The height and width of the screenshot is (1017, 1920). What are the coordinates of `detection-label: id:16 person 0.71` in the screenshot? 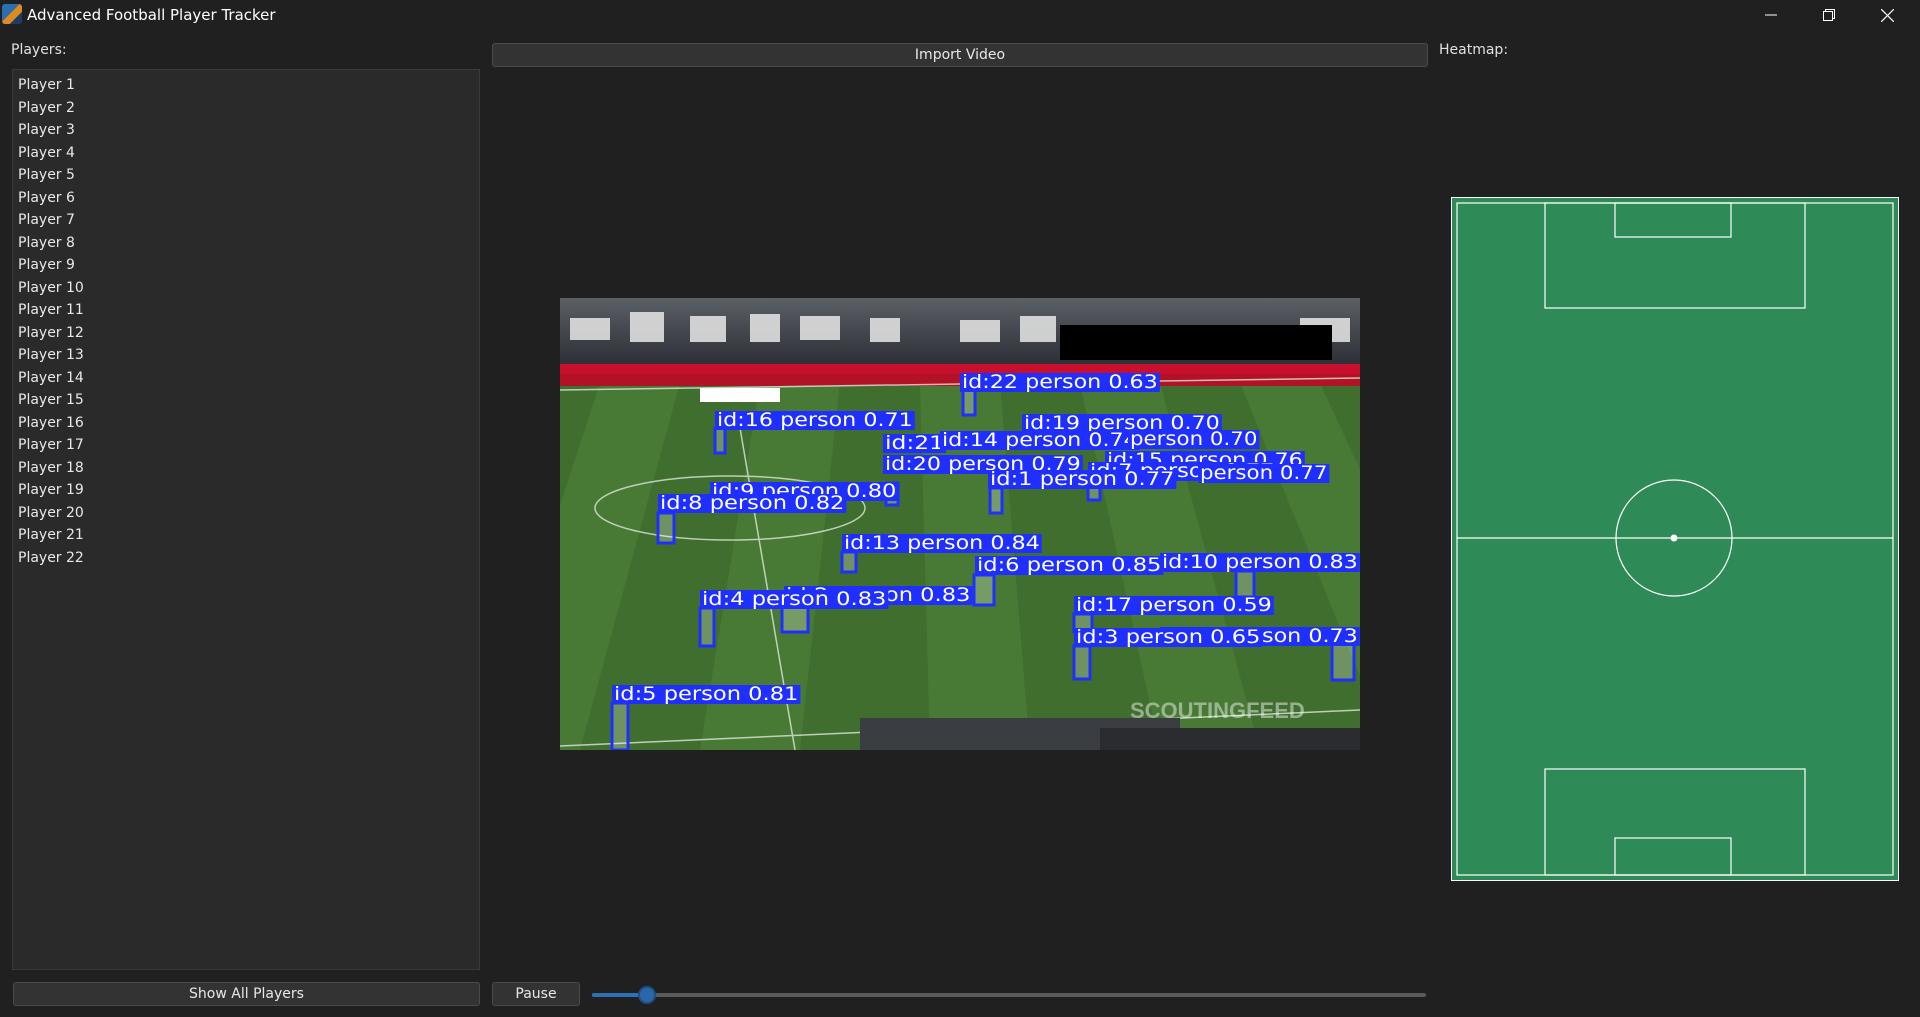 It's located at (815, 420).